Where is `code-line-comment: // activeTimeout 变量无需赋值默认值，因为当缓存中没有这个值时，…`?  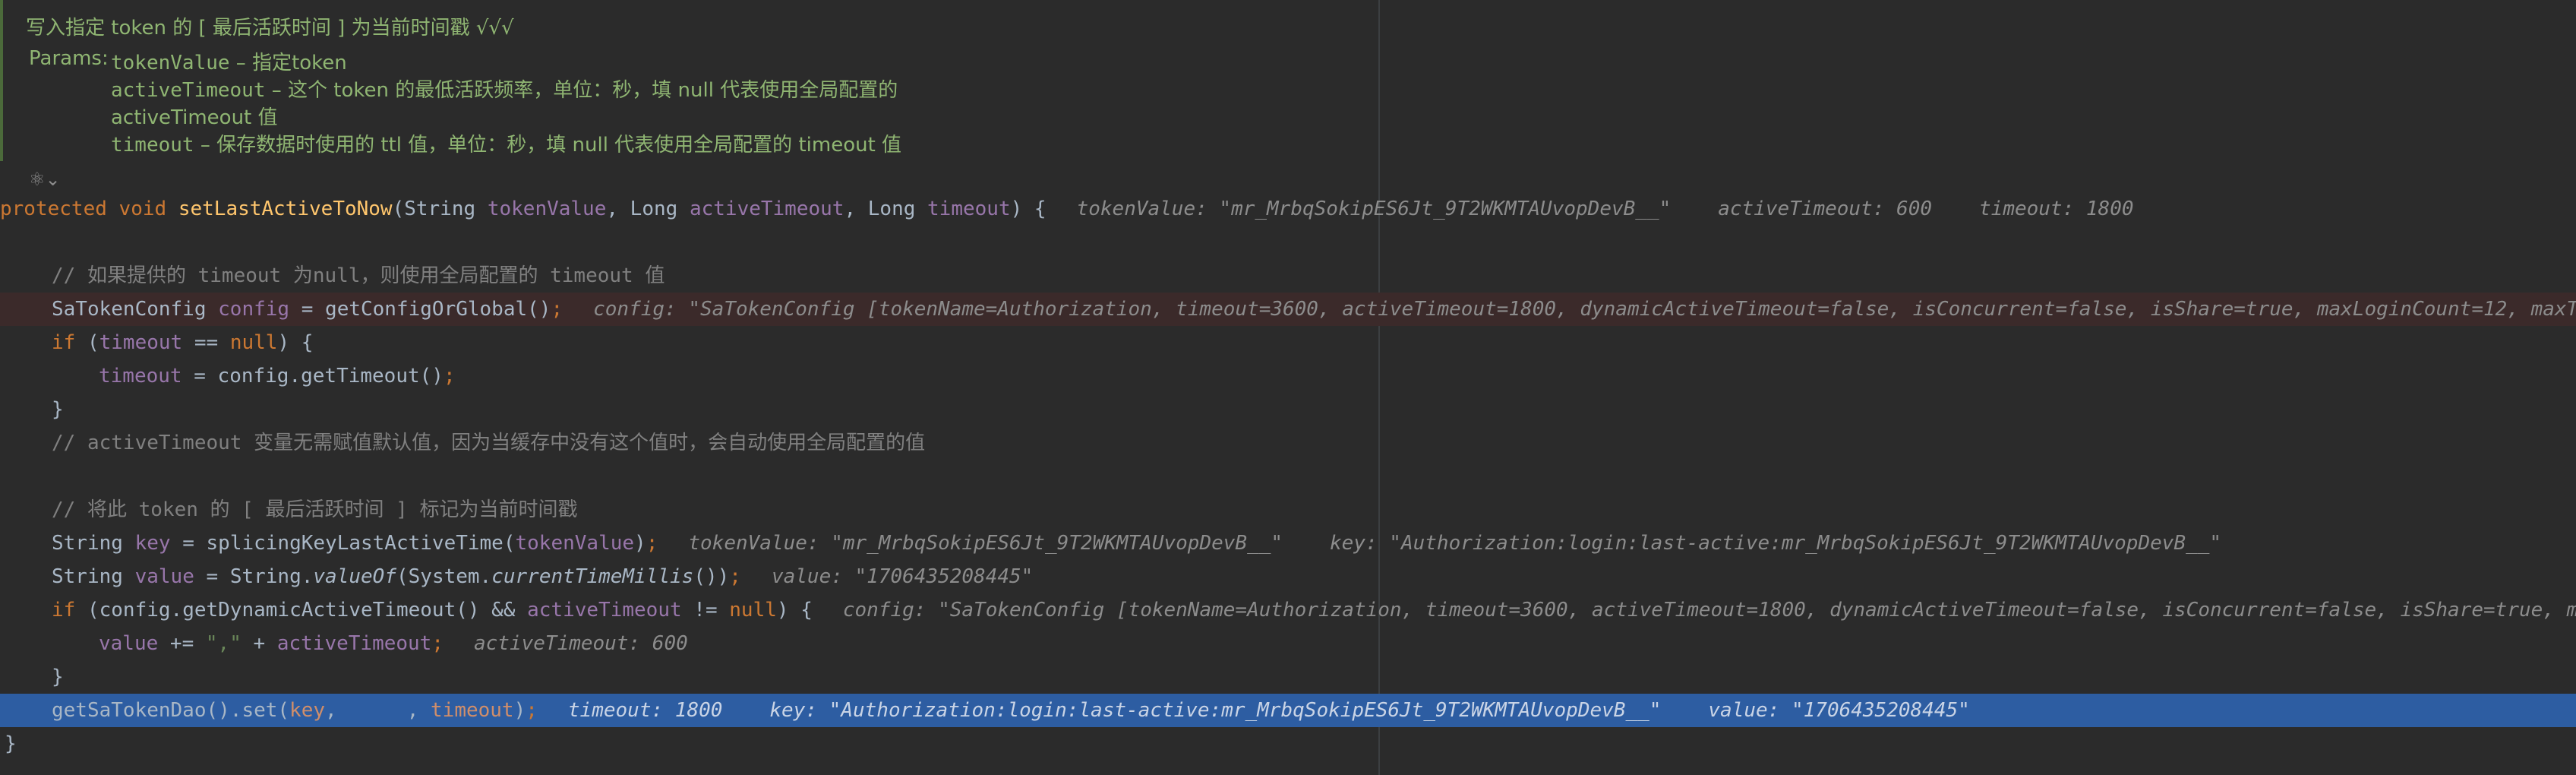
code-line-comment: // activeTimeout 变量无需赋值默认值，因为当缓存中没有这个值时，… is located at coordinates (1314, 443).